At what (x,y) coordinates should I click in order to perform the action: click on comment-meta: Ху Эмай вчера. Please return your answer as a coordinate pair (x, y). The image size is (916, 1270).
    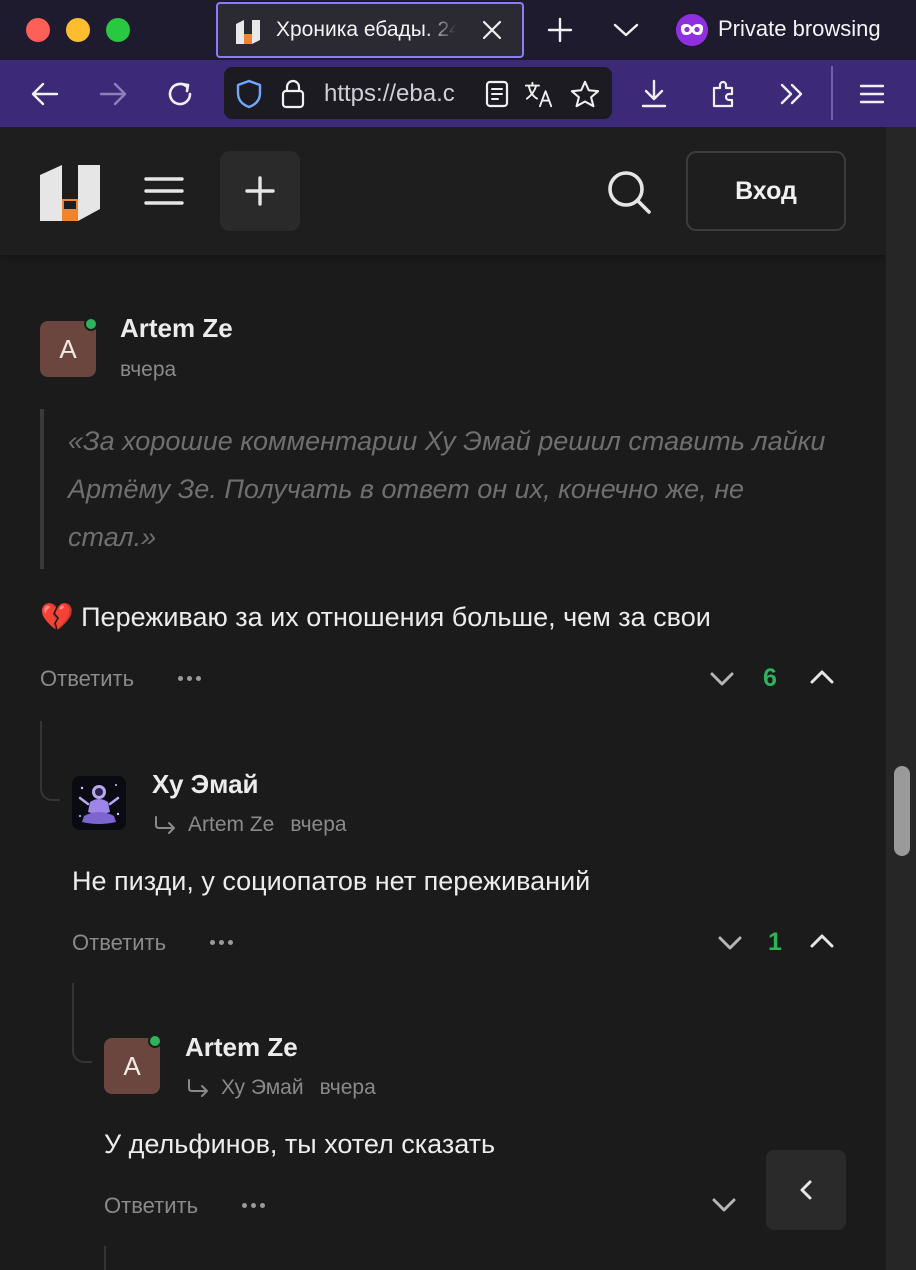
    Looking at the image, I should click on (280, 1088).